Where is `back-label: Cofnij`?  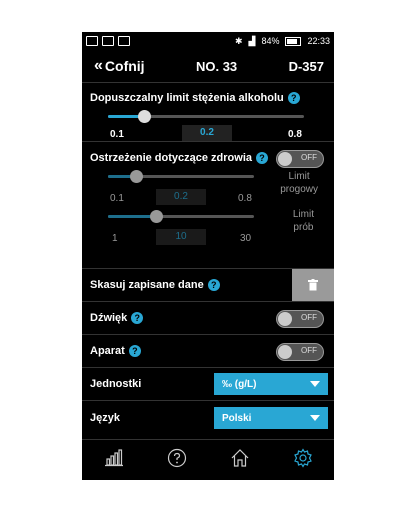
back-label: Cofnij is located at coordinates (124, 66).